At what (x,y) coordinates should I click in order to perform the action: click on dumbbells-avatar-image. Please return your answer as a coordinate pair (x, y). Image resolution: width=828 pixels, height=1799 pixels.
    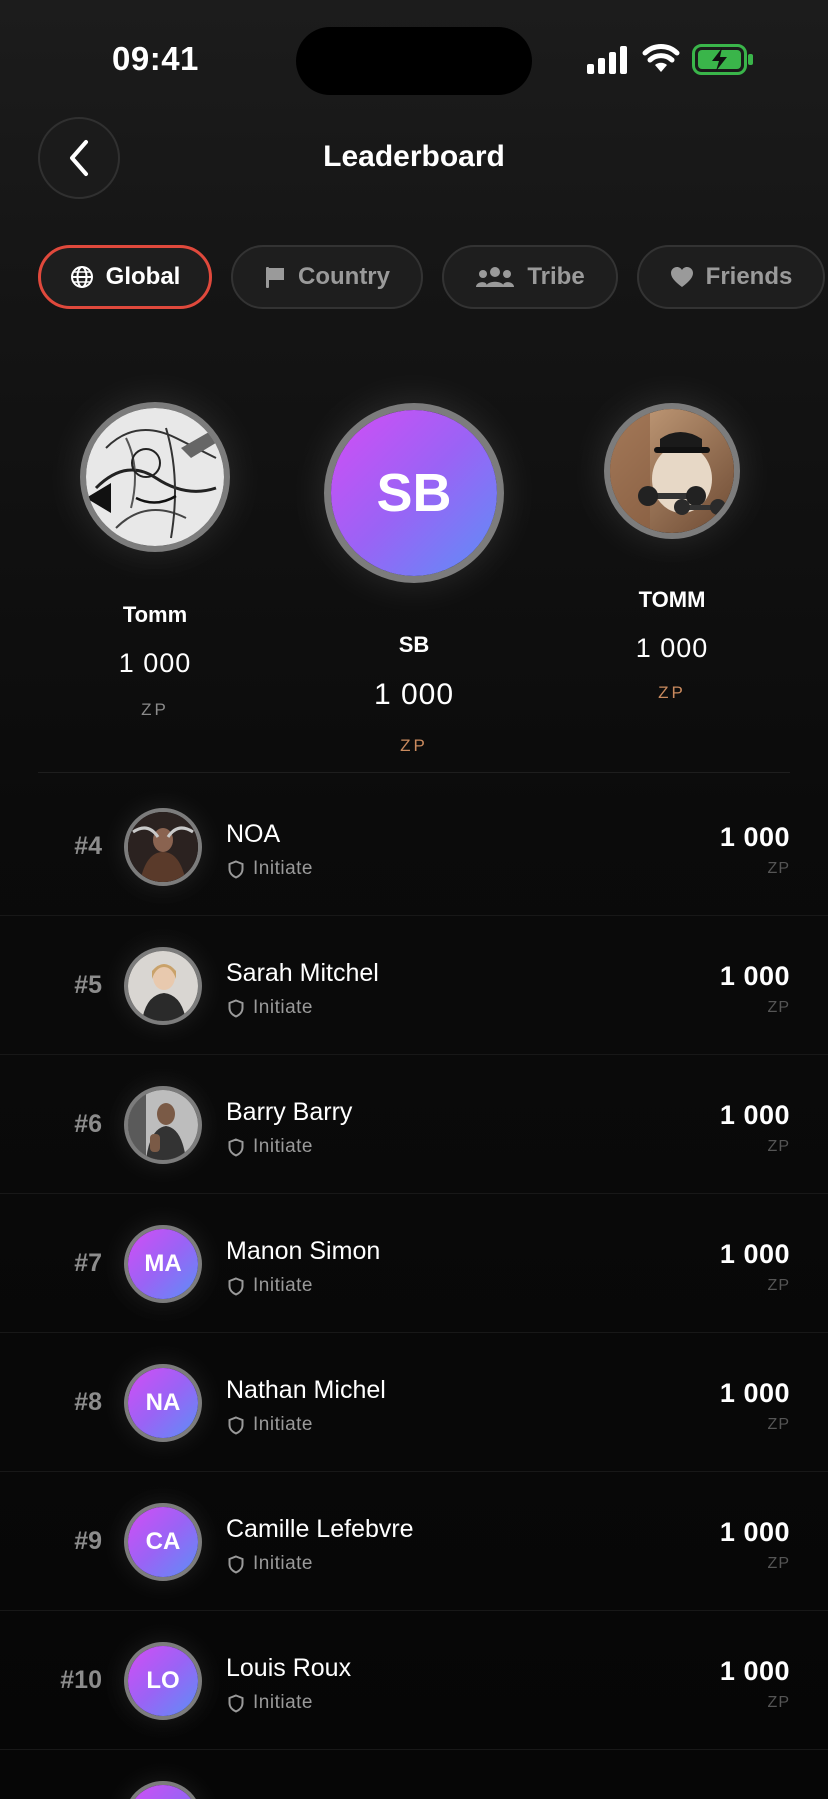
    Looking at the image, I should click on (672, 471).